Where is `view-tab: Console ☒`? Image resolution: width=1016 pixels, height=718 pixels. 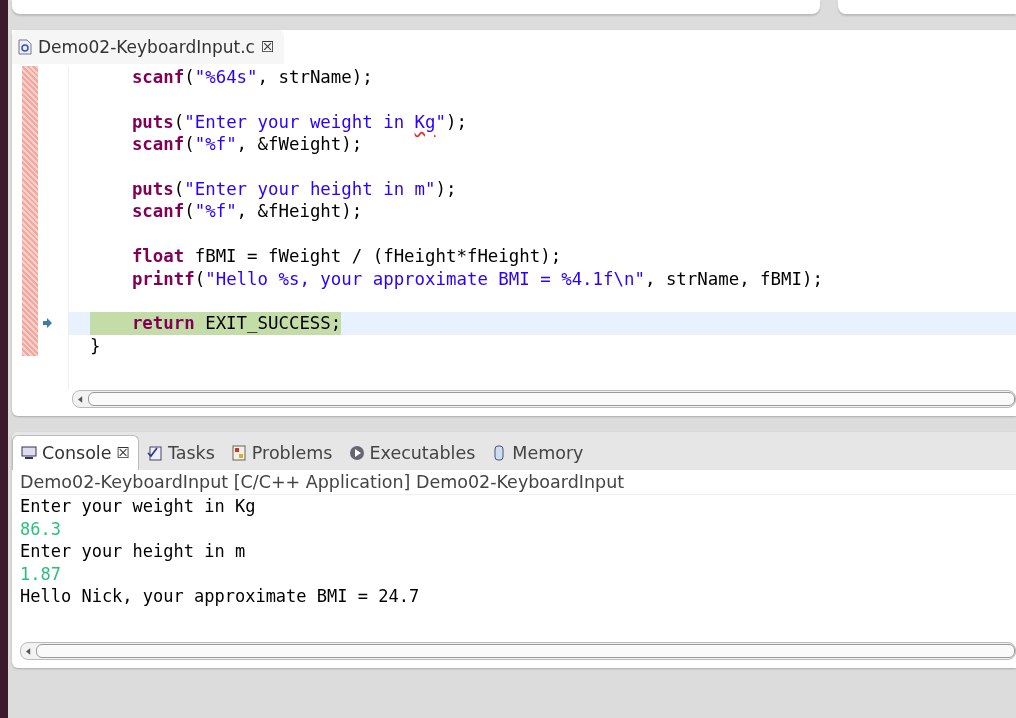 view-tab: Console ☒ is located at coordinates (75, 452).